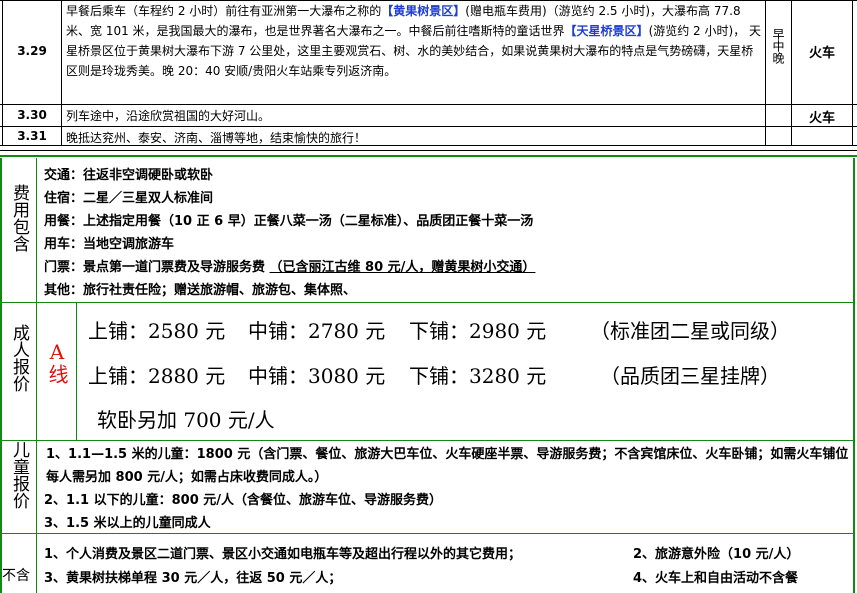  What do you see at coordinates (606, 31) in the screenshot?
I see `scenic-spot-tianxingqiao: 【天星桥景区】` at bounding box center [606, 31].